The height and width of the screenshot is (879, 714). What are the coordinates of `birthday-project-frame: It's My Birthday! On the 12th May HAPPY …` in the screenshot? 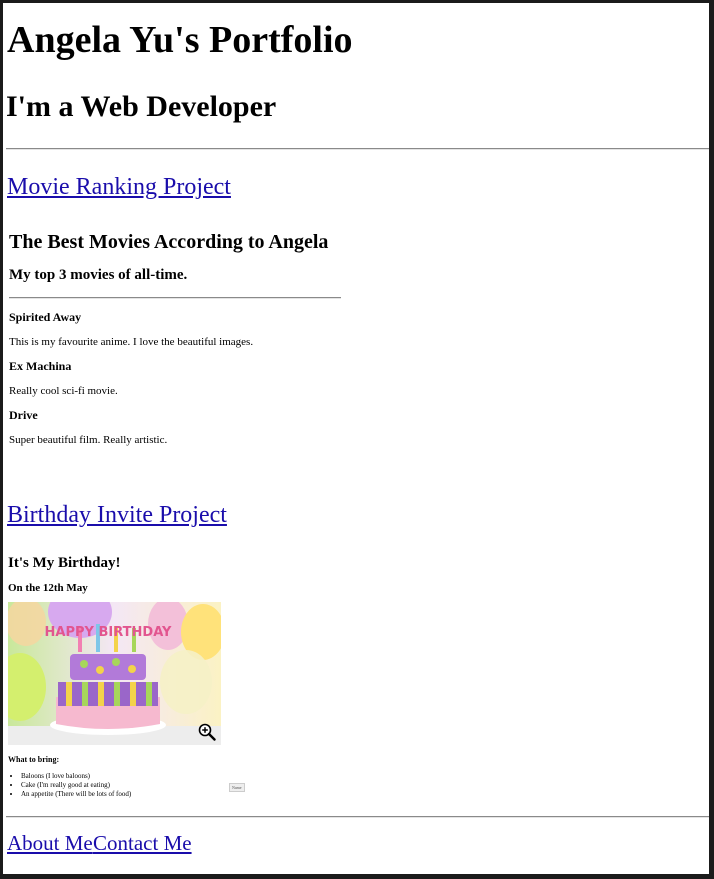 It's located at (124, 677).